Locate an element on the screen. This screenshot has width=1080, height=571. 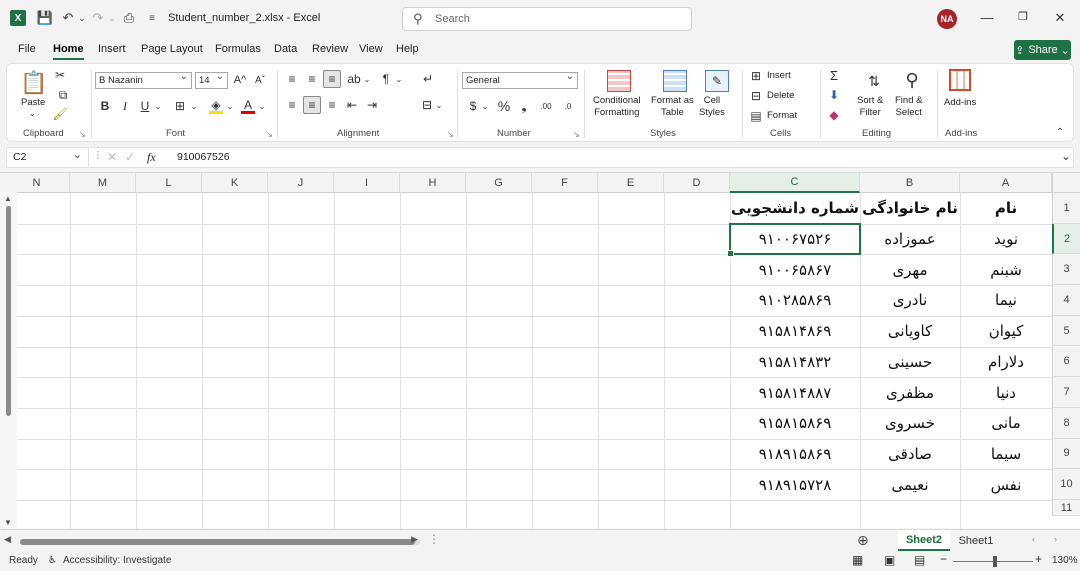
tab-home: Home is located at coordinates (68, 51).